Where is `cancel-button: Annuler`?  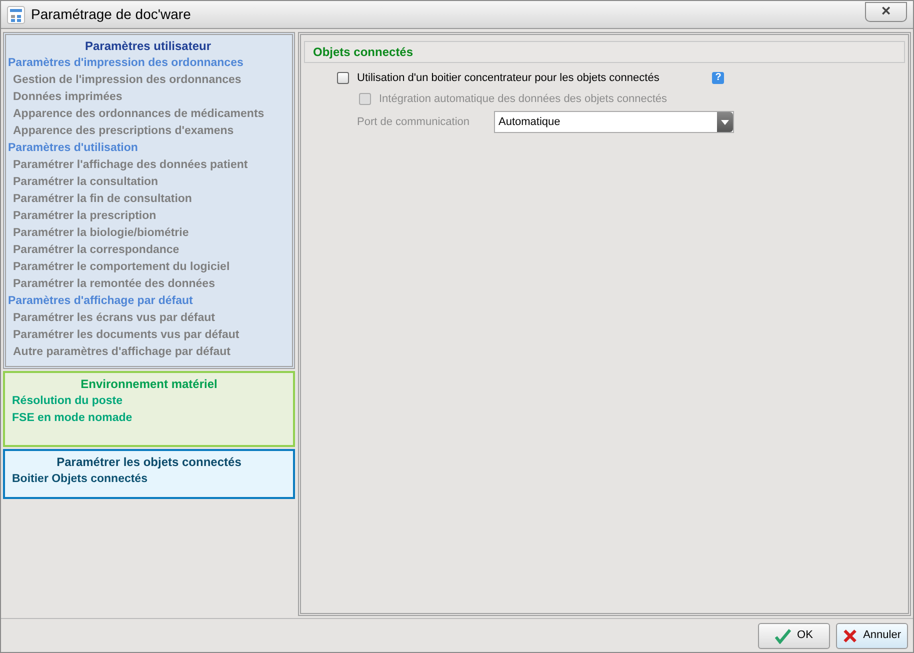 cancel-button: Annuler is located at coordinates (872, 635).